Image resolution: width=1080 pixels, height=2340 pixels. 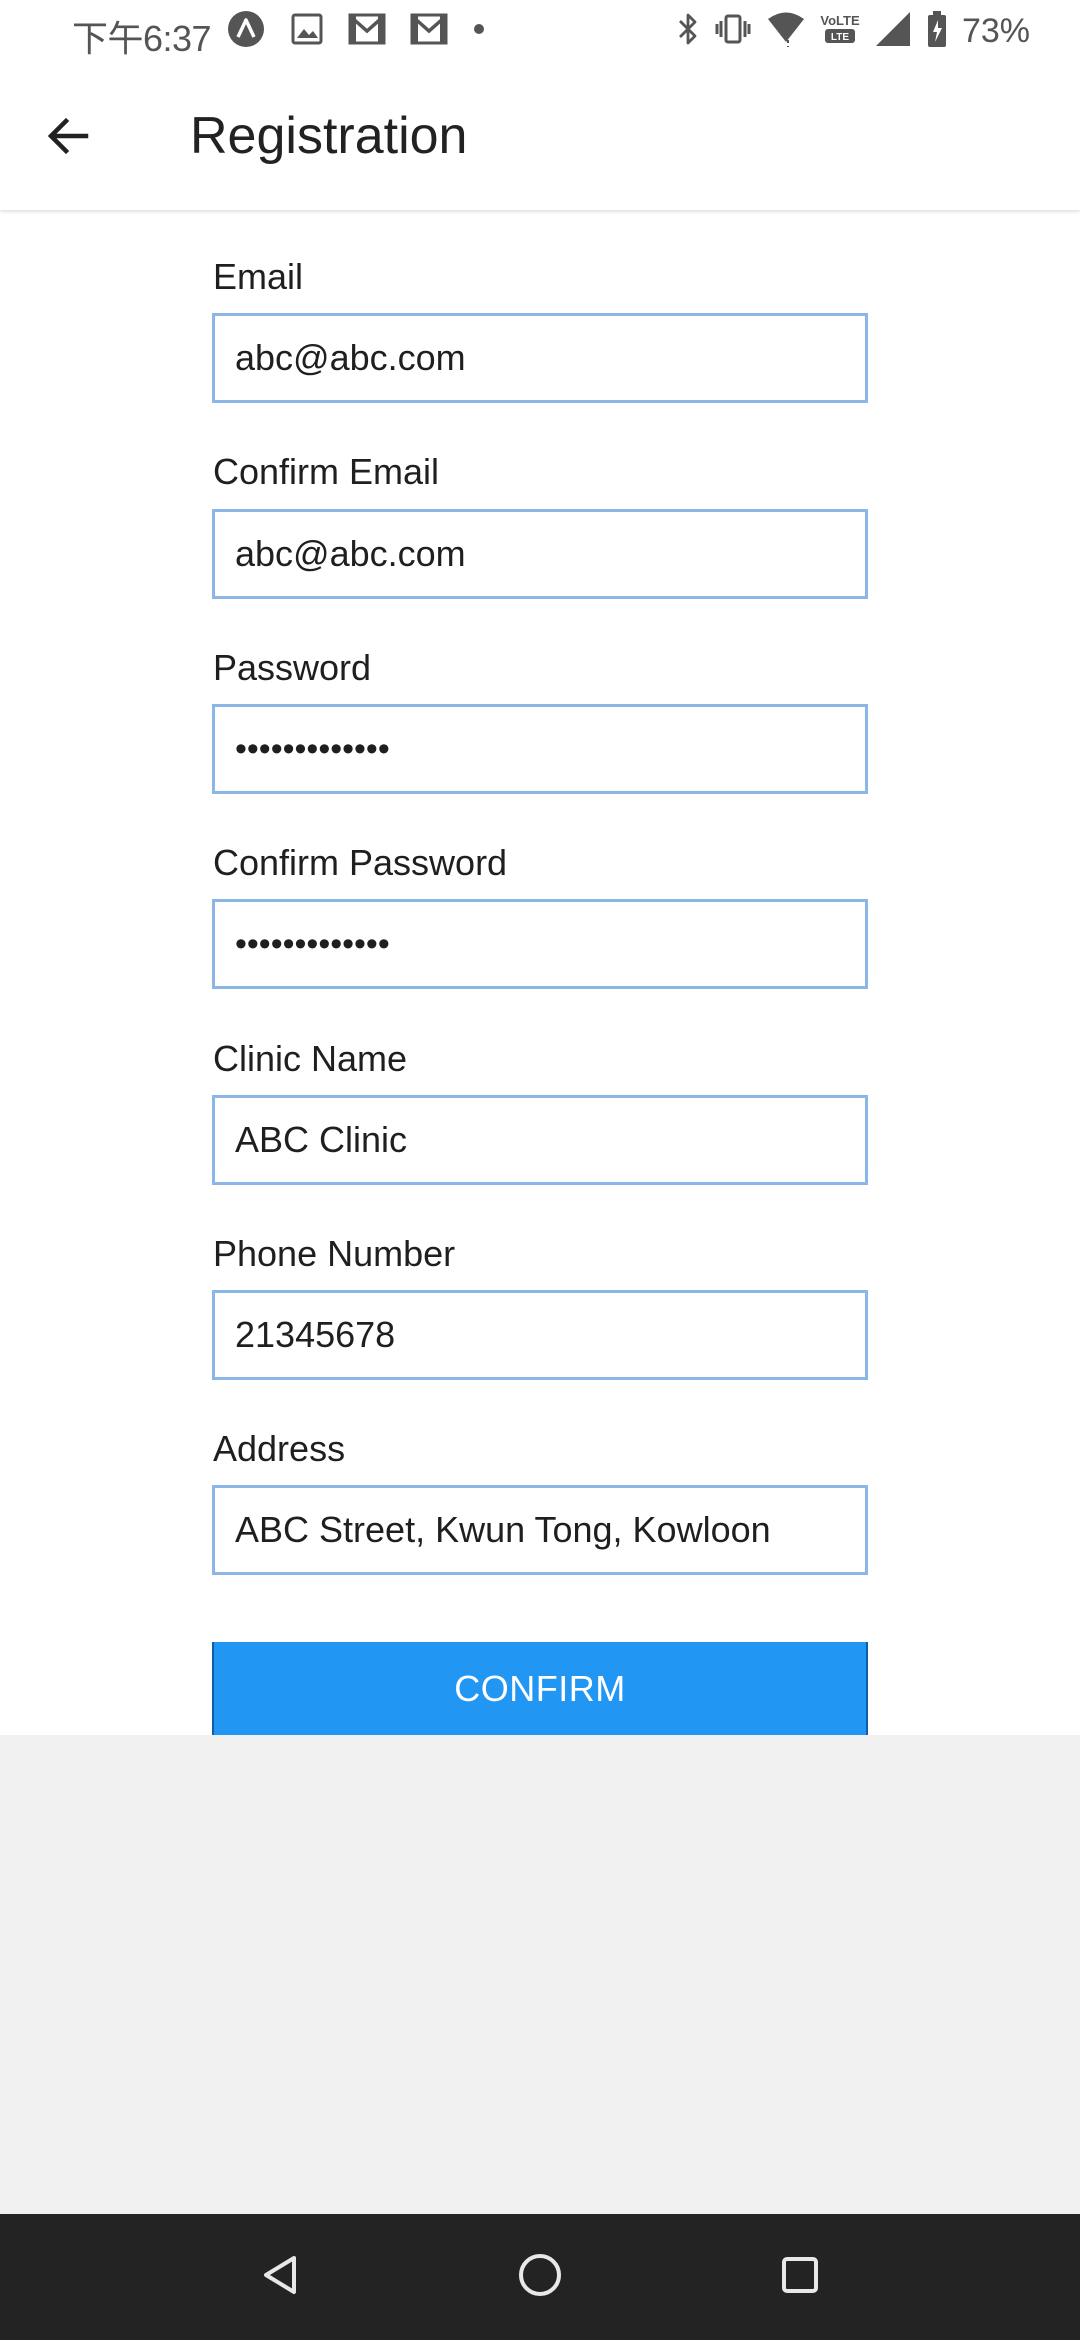 What do you see at coordinates (540, 749) in the screenshot?
I see `password-field` at bounding box center [540, 749].